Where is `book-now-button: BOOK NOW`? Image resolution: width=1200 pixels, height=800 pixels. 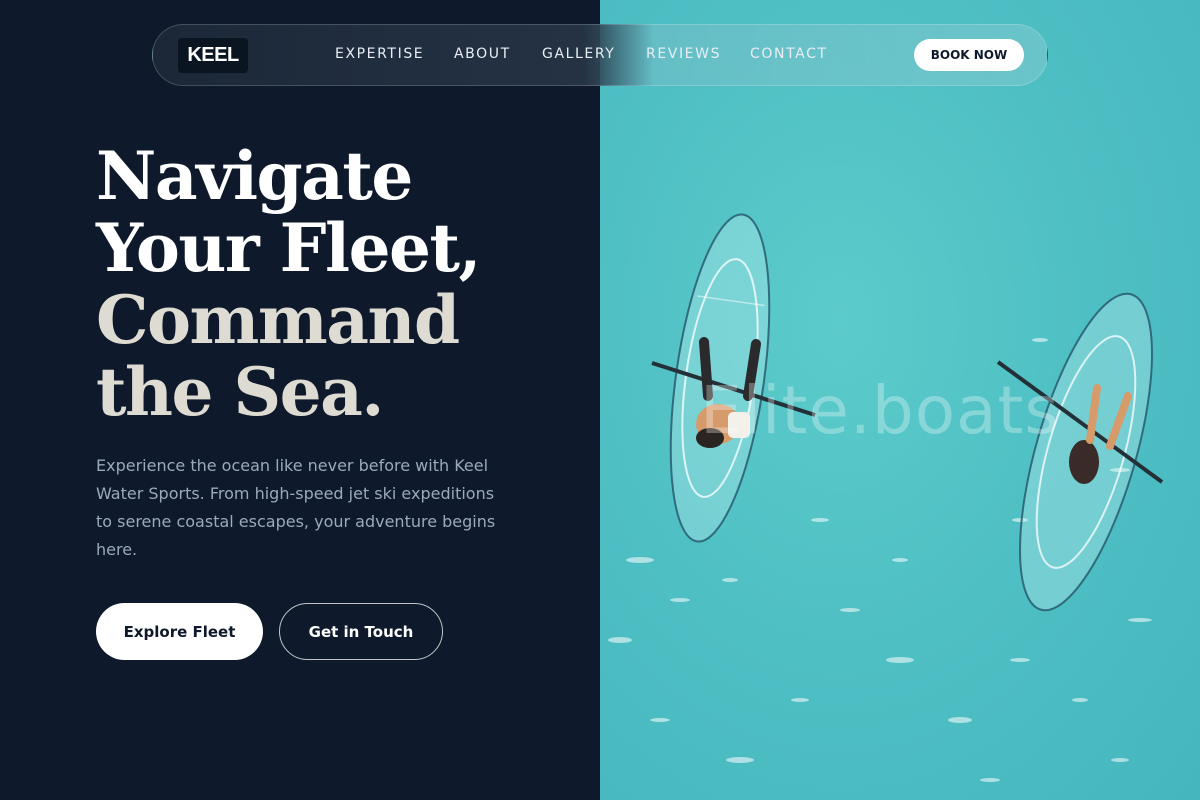
book-now-button: BOOK NOW is located at coordinates (969, 55).